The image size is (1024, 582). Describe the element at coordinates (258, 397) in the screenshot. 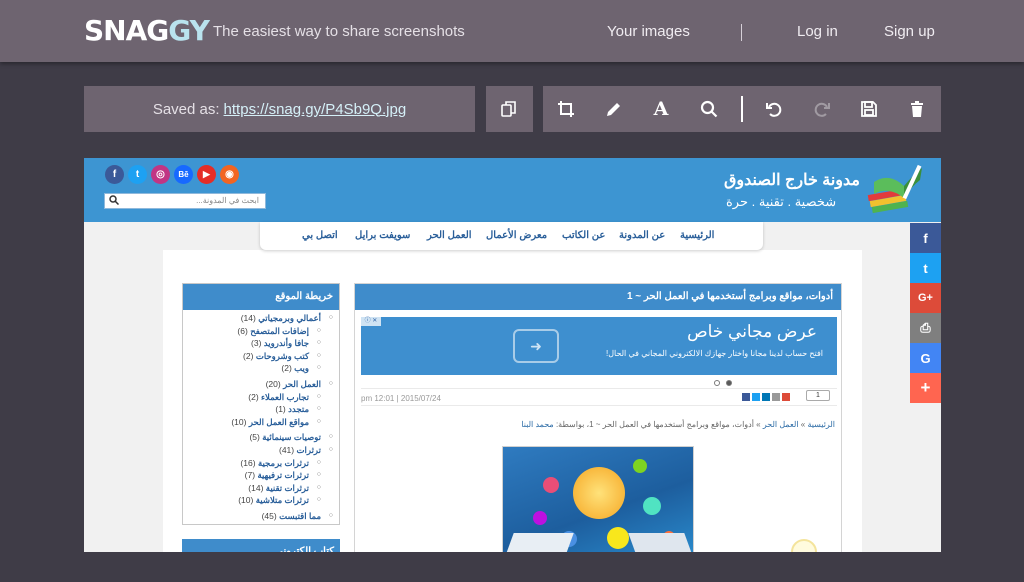

I see `list-item: تجارب العملاء (2)` at that location.